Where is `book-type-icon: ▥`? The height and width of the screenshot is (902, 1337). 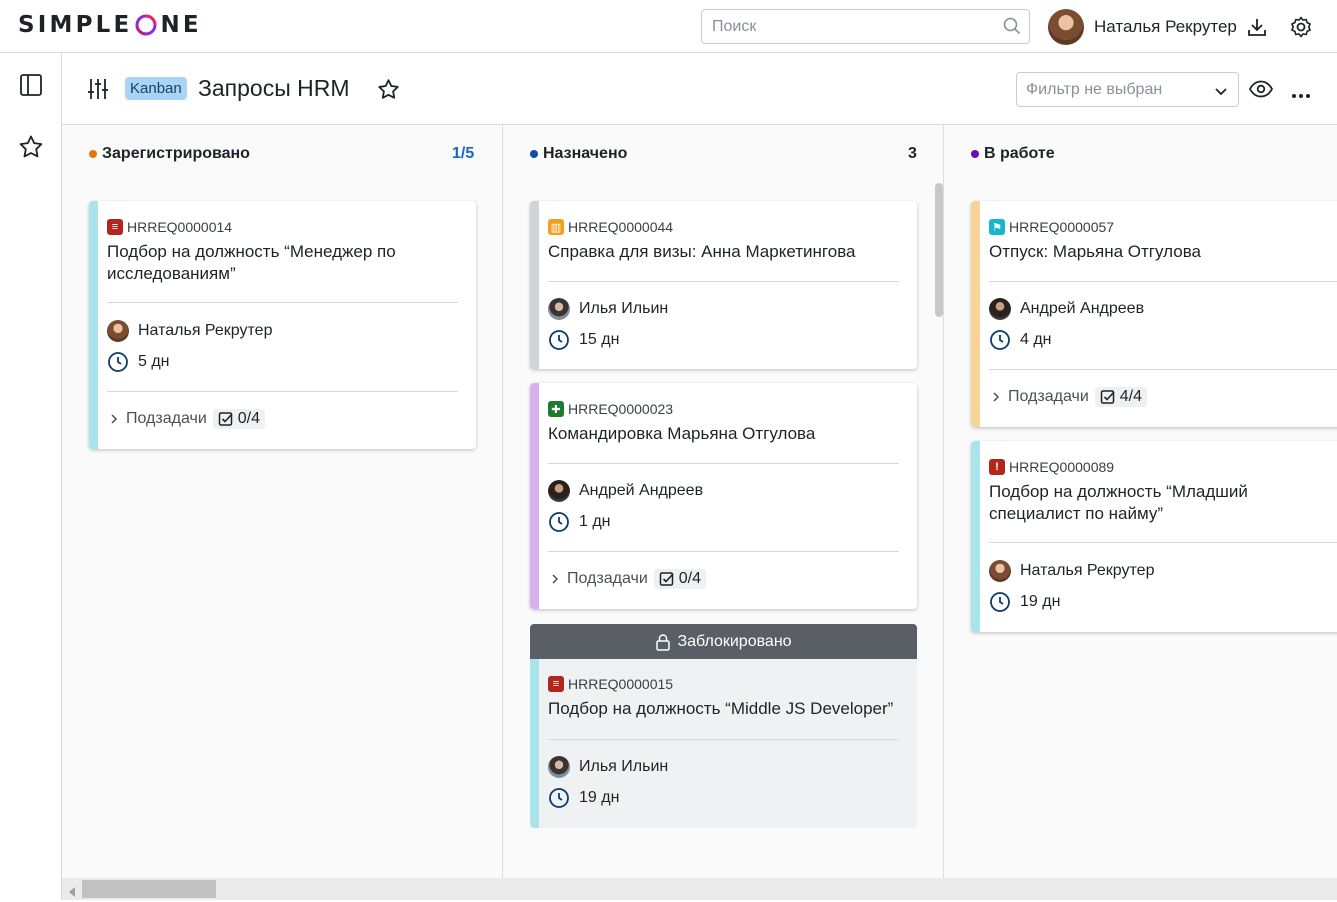
book-type-icon: ▥ is located at coordinates (556, 227).